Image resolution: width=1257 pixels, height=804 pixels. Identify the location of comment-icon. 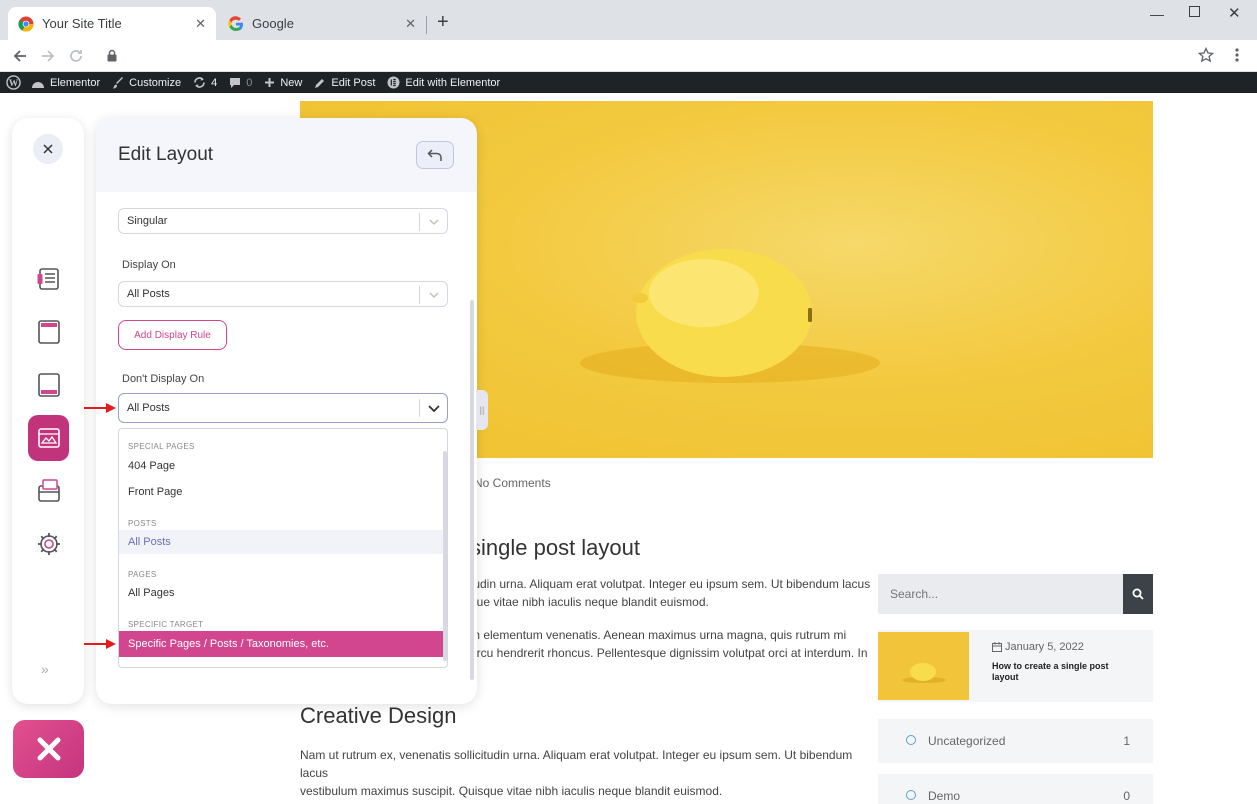
(235, 82).